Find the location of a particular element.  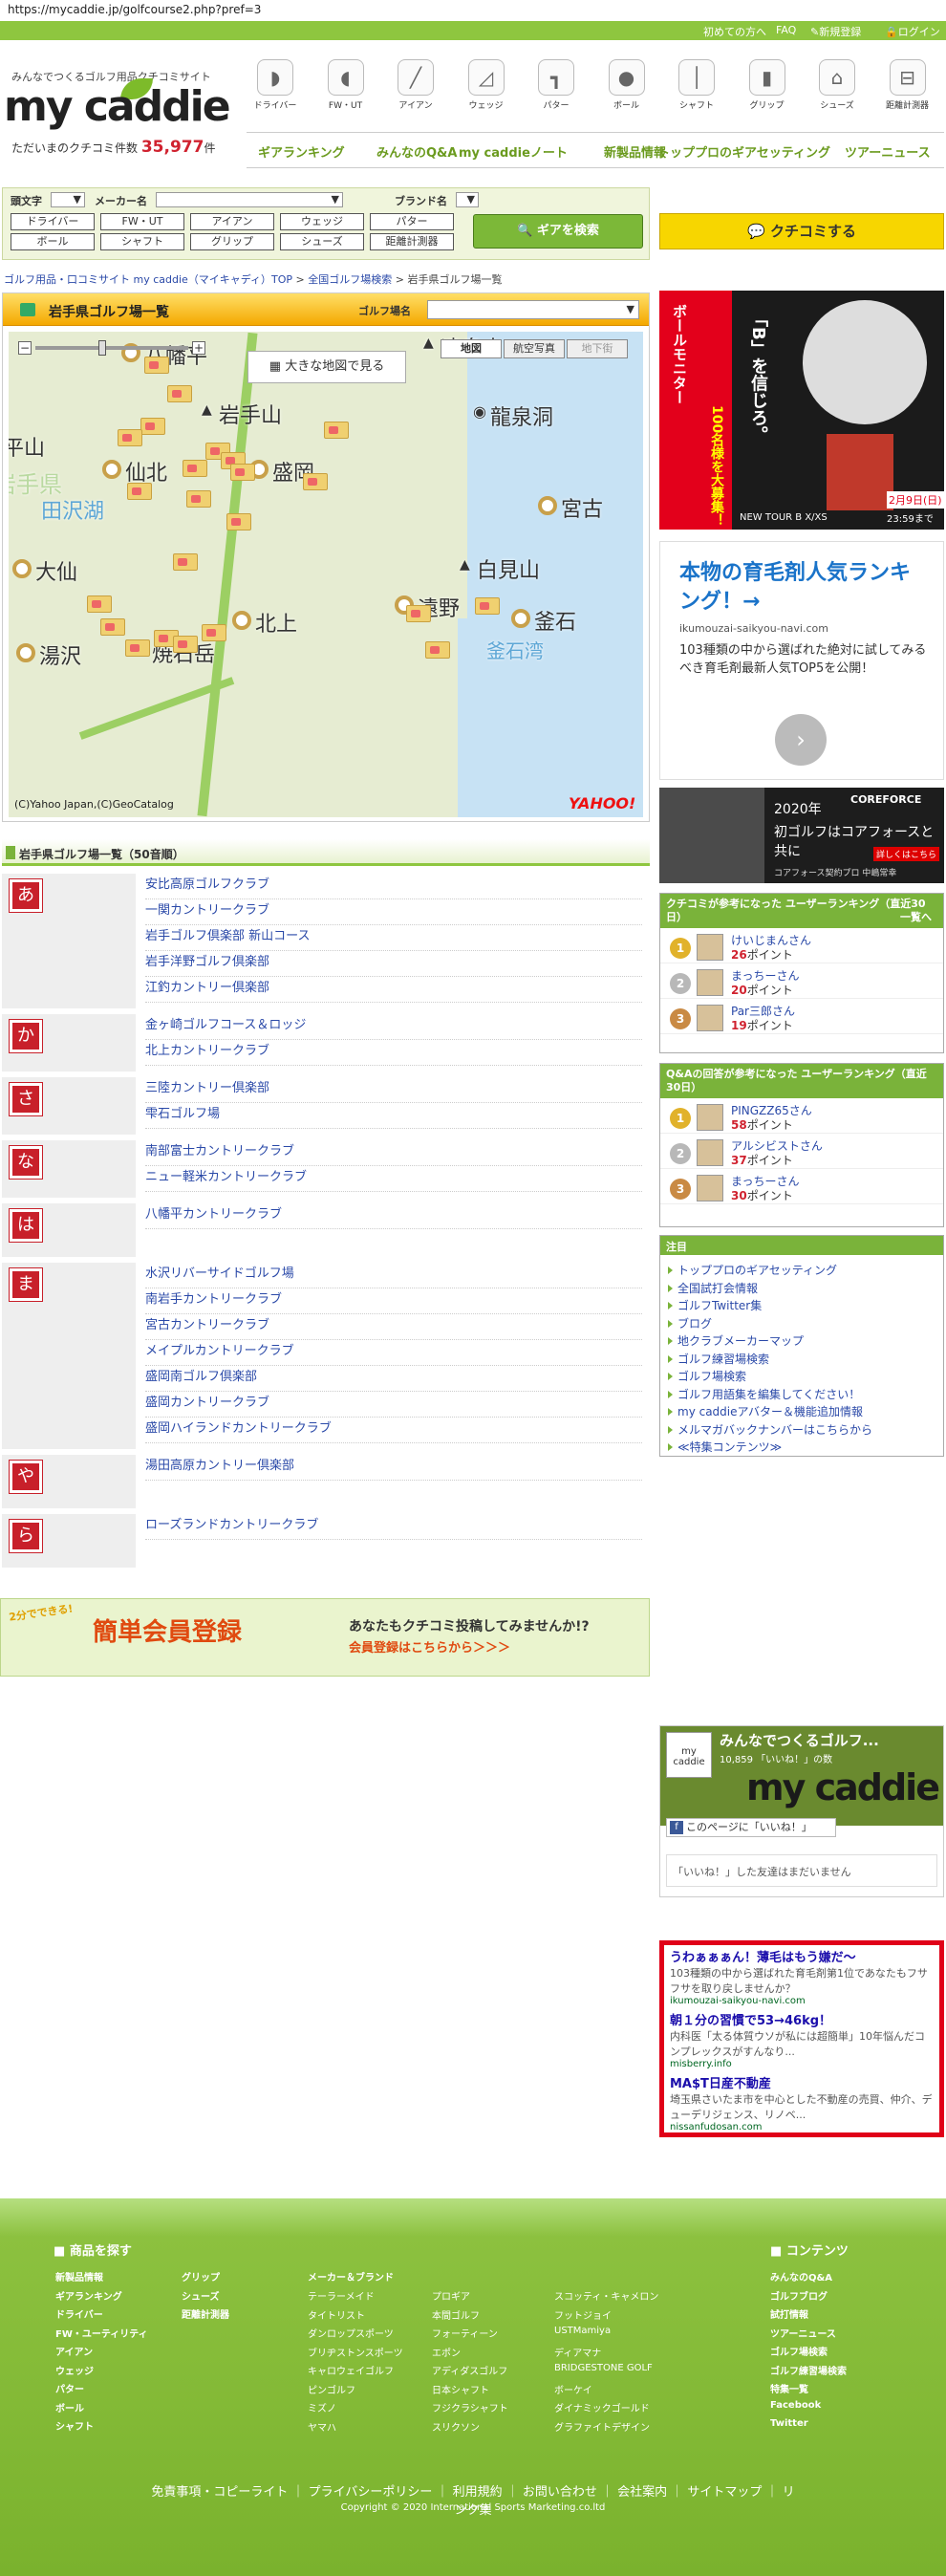

notice-link: 地クラブメーカーマップ is located at coordinates (802, 1340).